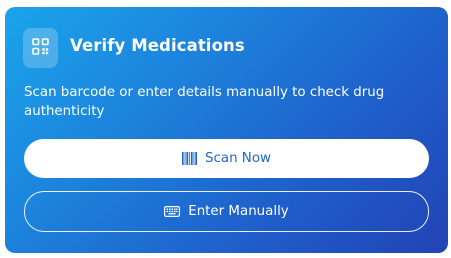  What do you see at coordinates (189, 158) in the screenshot?
I see `barcode-icon` at bounding box center [189, 158].